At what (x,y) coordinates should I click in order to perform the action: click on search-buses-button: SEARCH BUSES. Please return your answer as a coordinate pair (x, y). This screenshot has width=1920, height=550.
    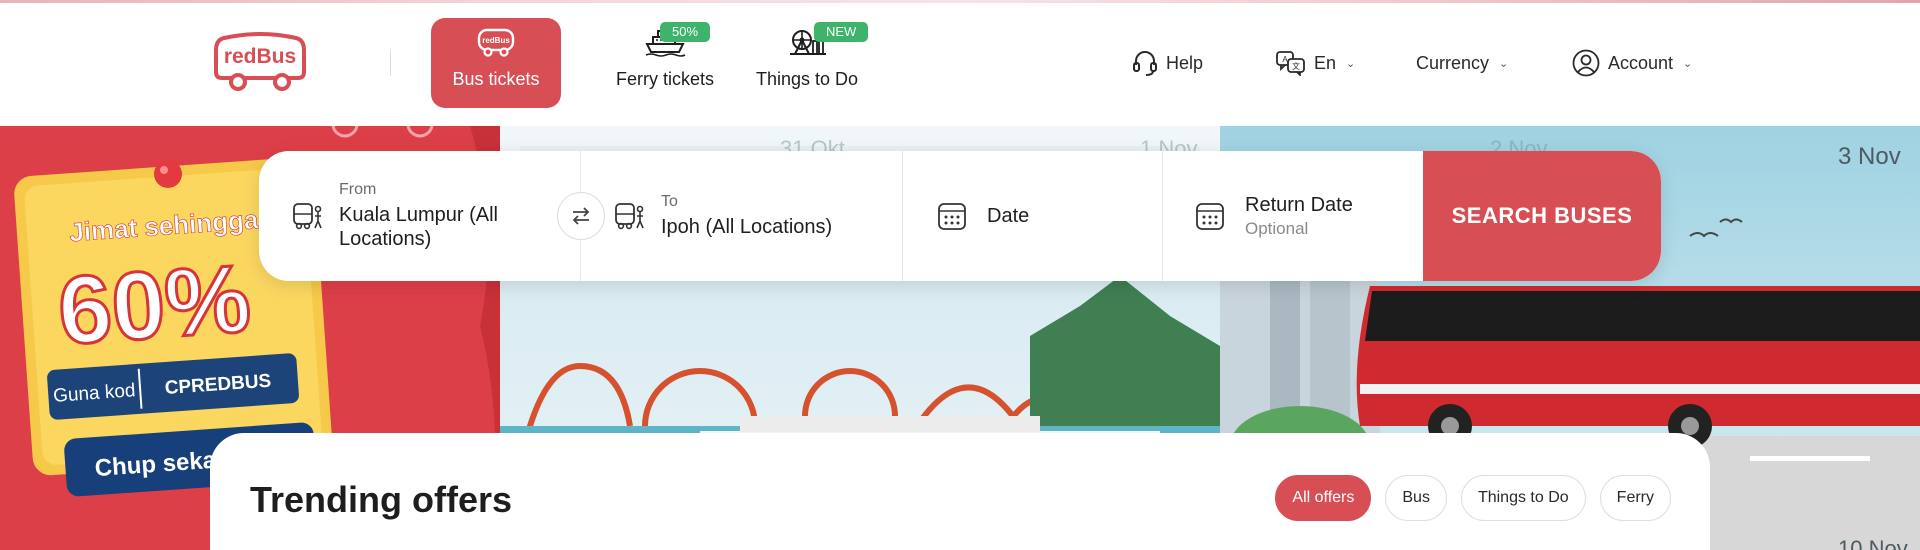
    Looking at the image, I should click on (1542, 216).